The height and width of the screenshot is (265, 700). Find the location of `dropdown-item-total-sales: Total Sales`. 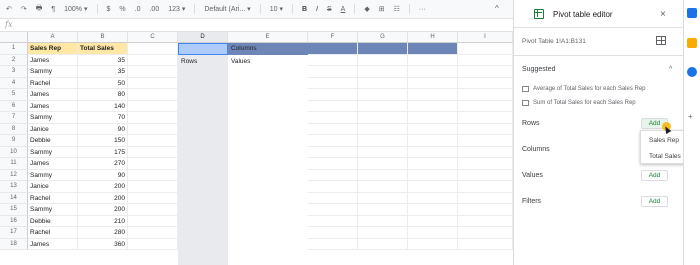

dropdown-item-total-sales: Total Sales is located at coordinates (665, 156).